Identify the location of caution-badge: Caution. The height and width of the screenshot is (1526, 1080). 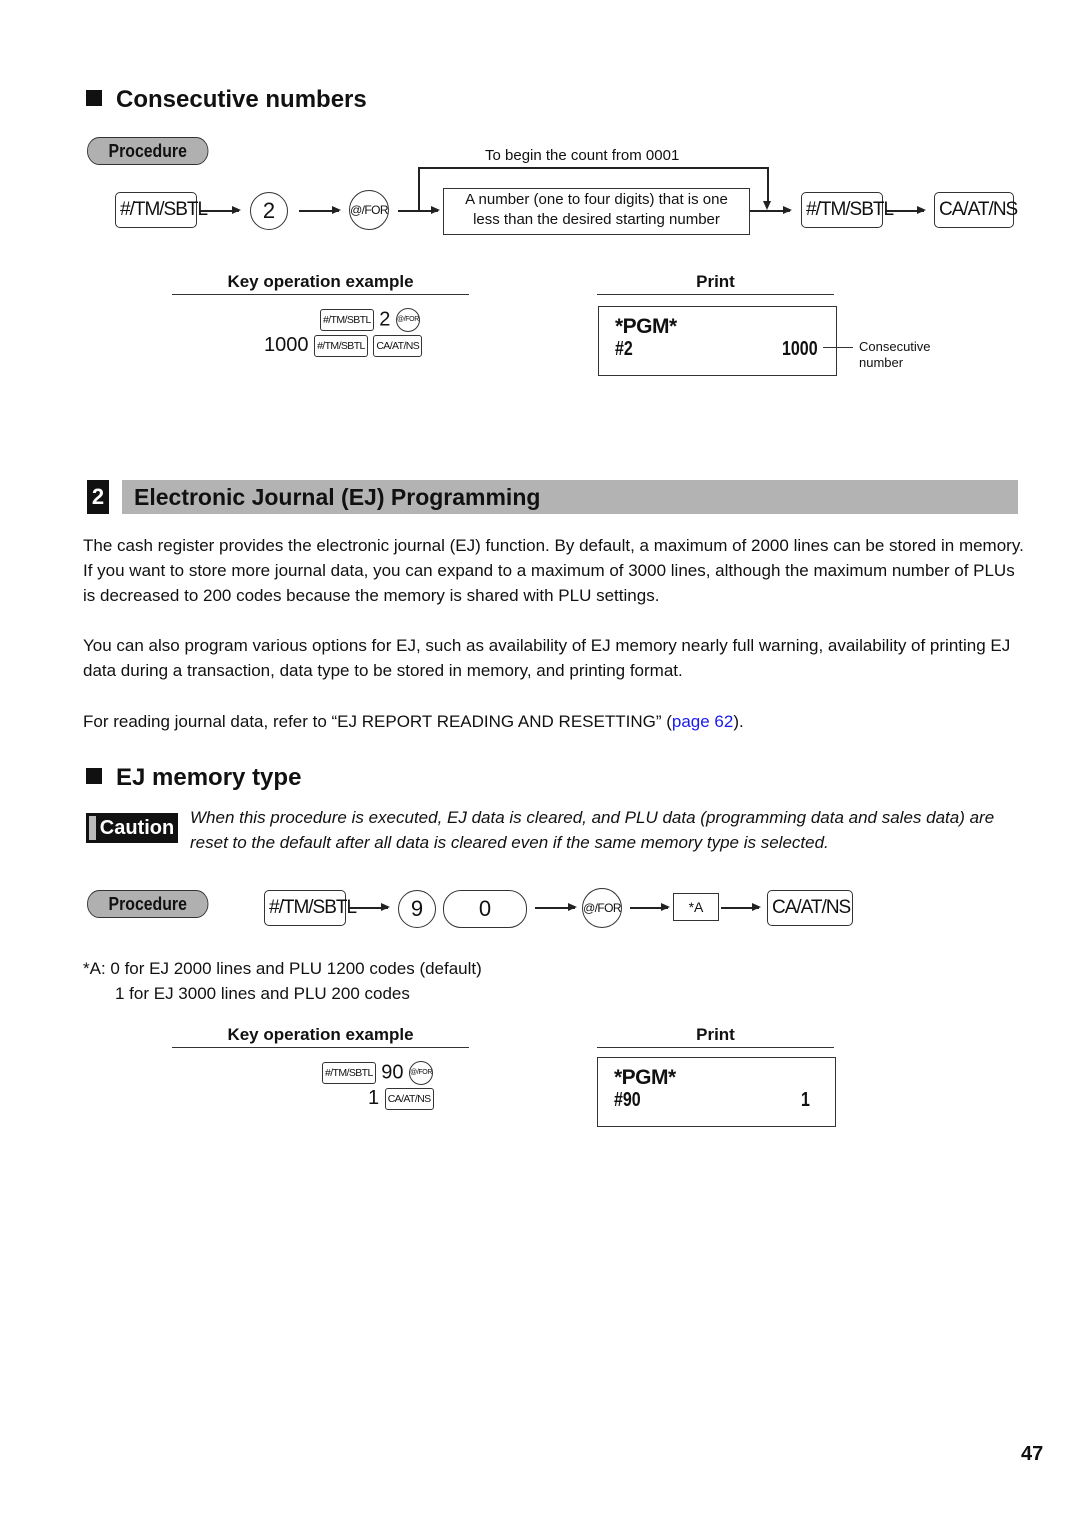
(132, 828).